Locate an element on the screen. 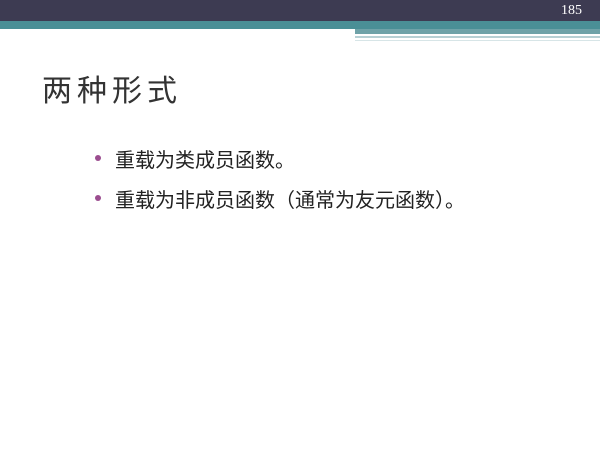  accent-band is located at coordinates (477, 31).